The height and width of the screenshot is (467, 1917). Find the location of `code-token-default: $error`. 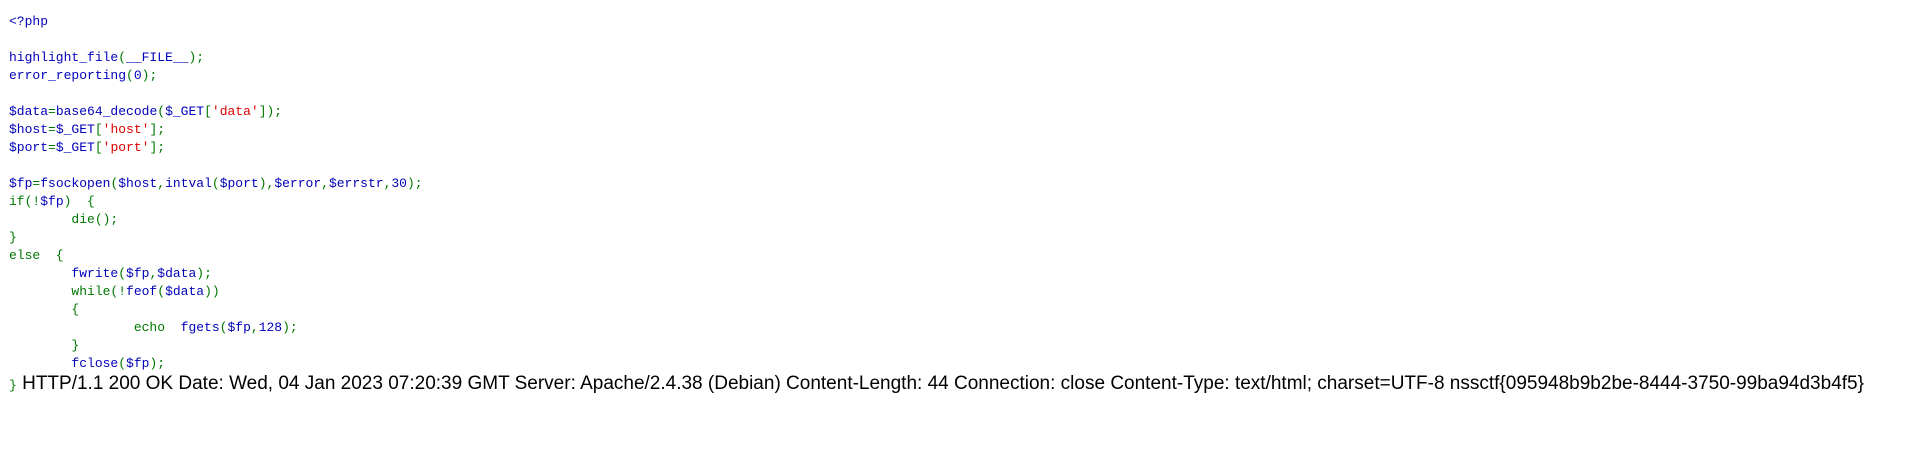

code-token-default: $error is located at coordinates (298, 183).